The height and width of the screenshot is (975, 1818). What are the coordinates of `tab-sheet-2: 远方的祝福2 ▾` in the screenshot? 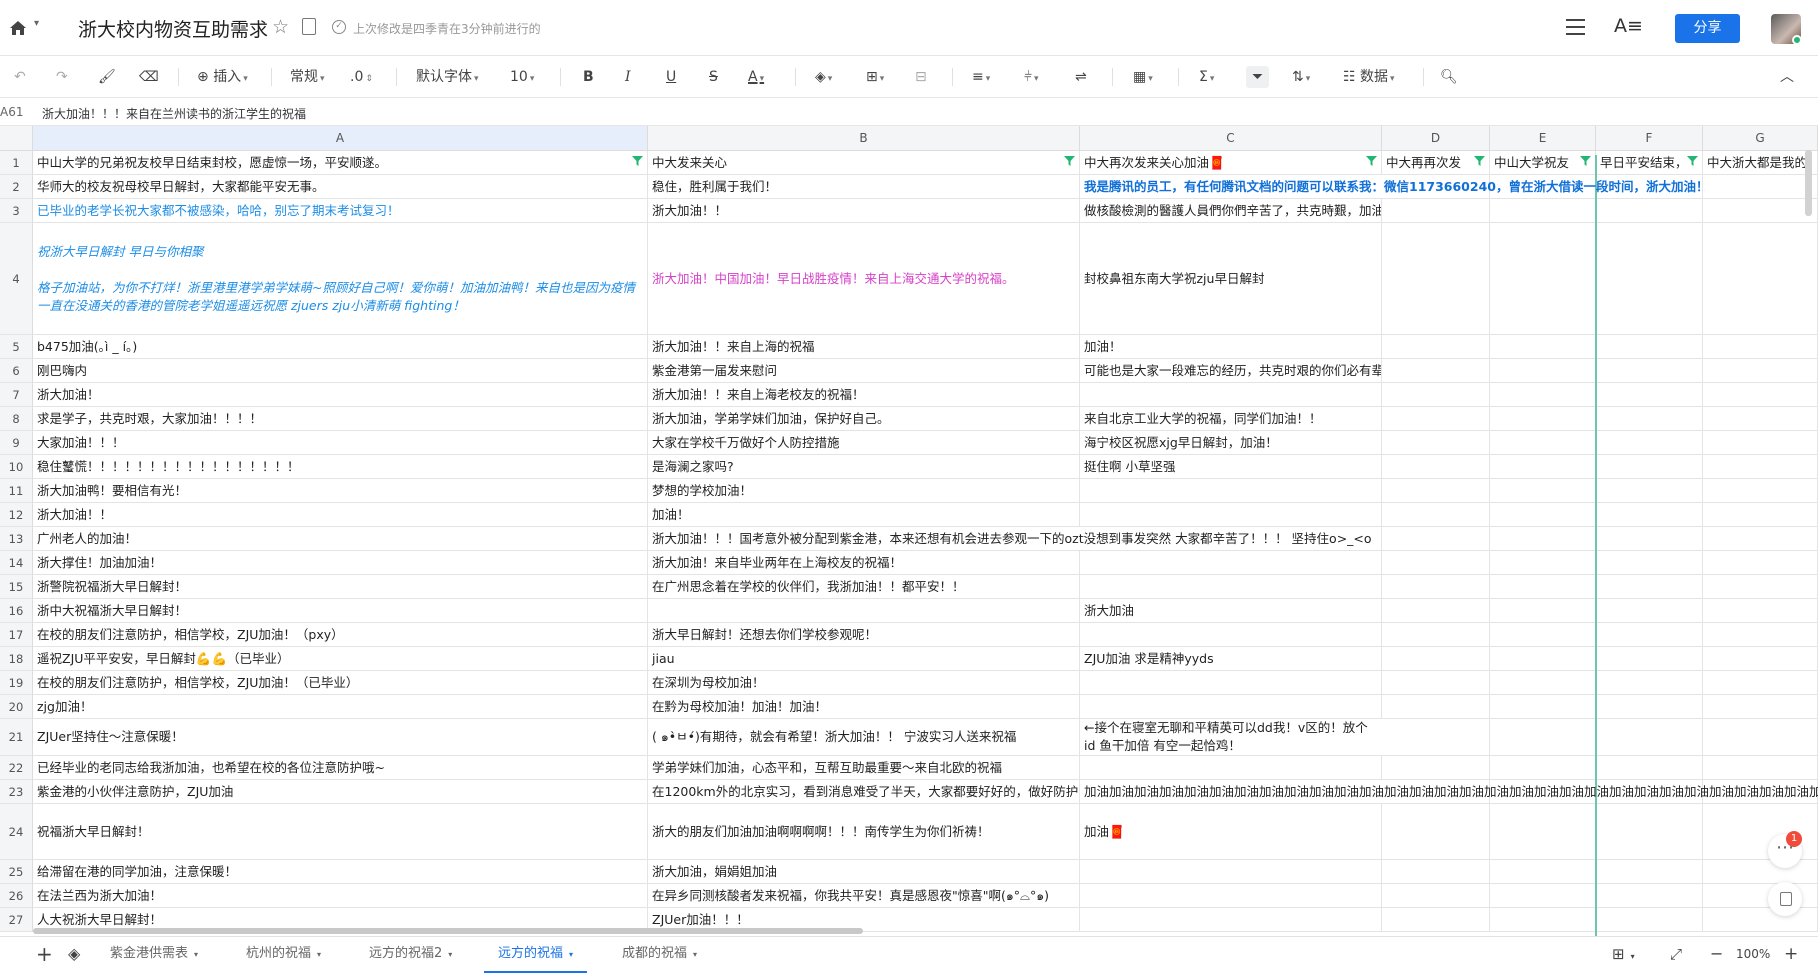 It's located at (410, 955).